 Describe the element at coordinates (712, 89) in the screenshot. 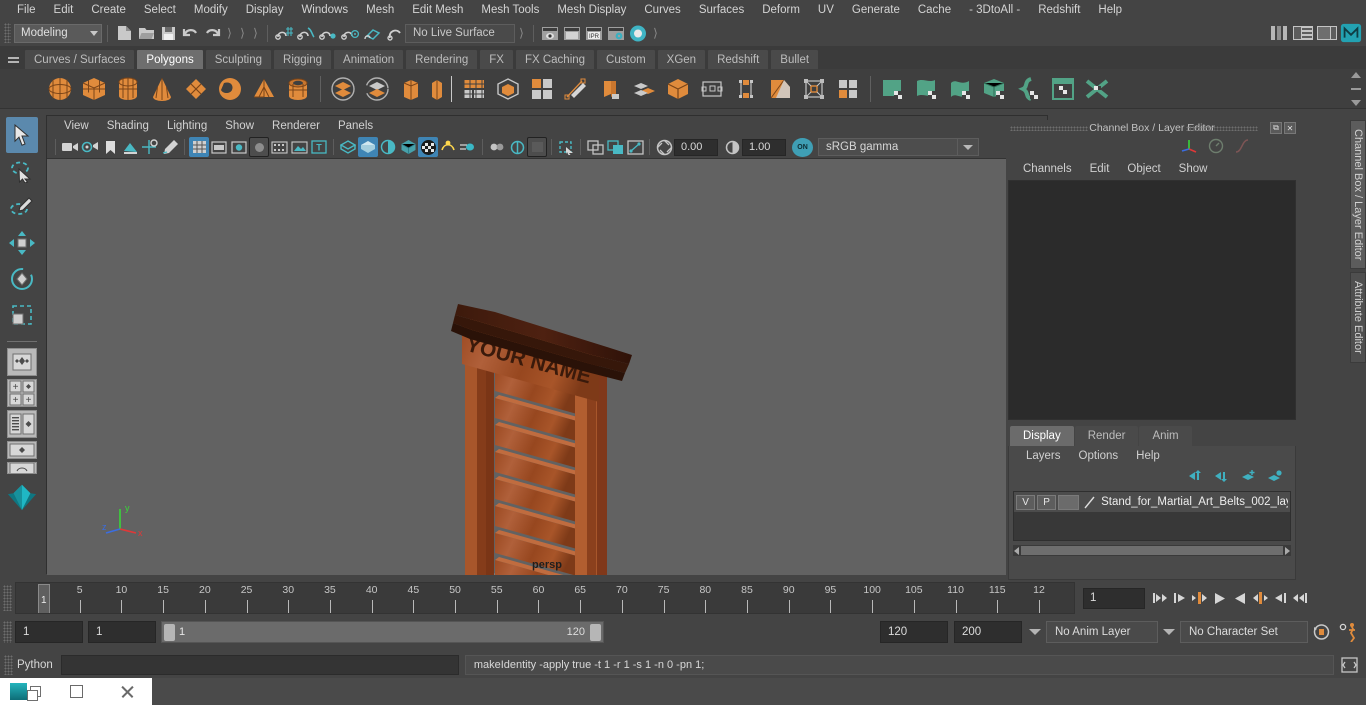

I see `target-weld-icon` at that location.